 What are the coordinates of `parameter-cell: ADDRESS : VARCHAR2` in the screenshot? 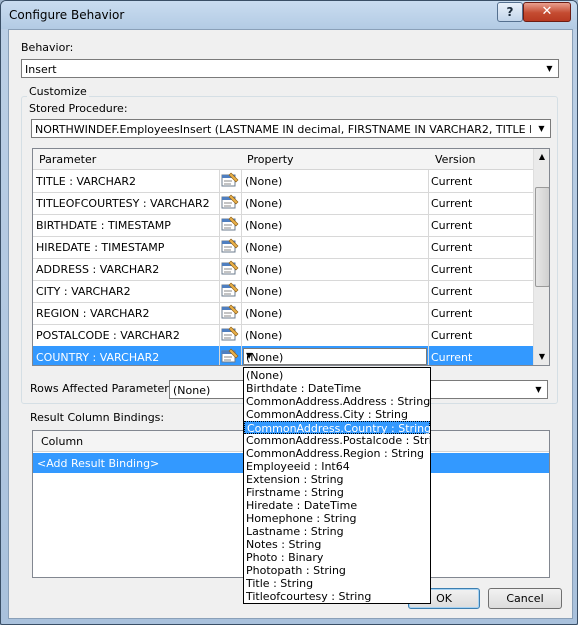 It's located at (98, 269).